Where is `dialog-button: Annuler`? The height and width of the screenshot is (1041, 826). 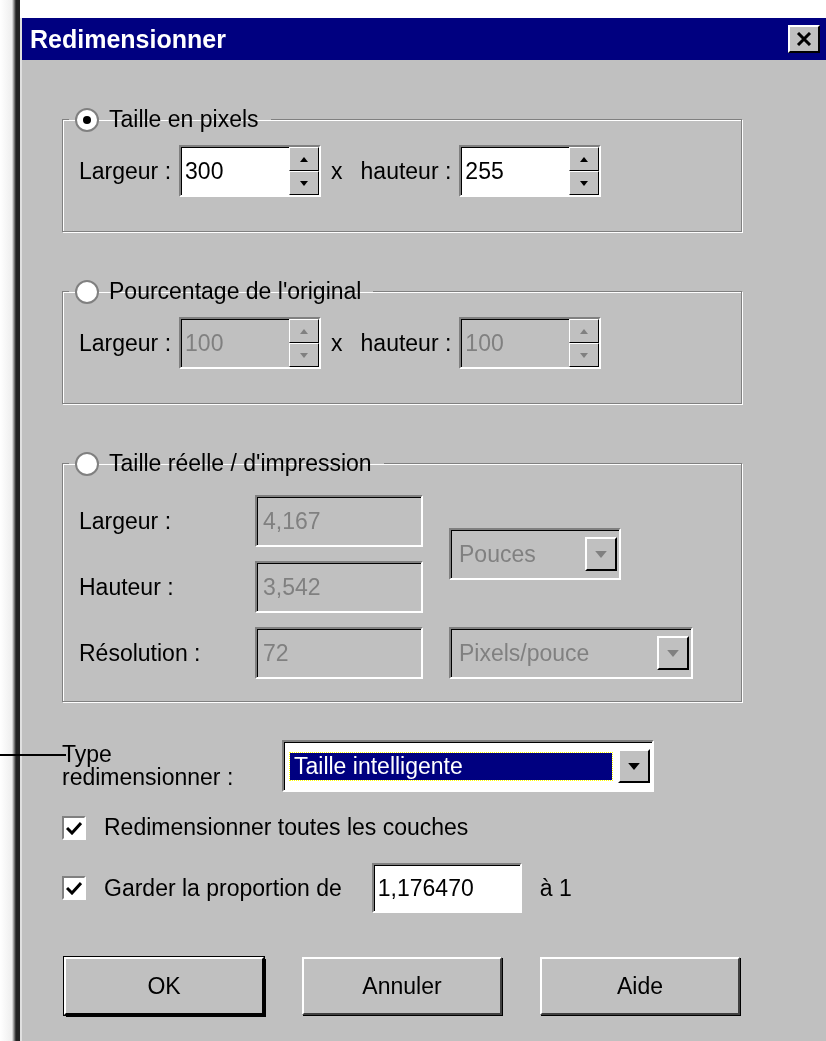
dialog-button: Annuler is located at coordinates (402, 986).